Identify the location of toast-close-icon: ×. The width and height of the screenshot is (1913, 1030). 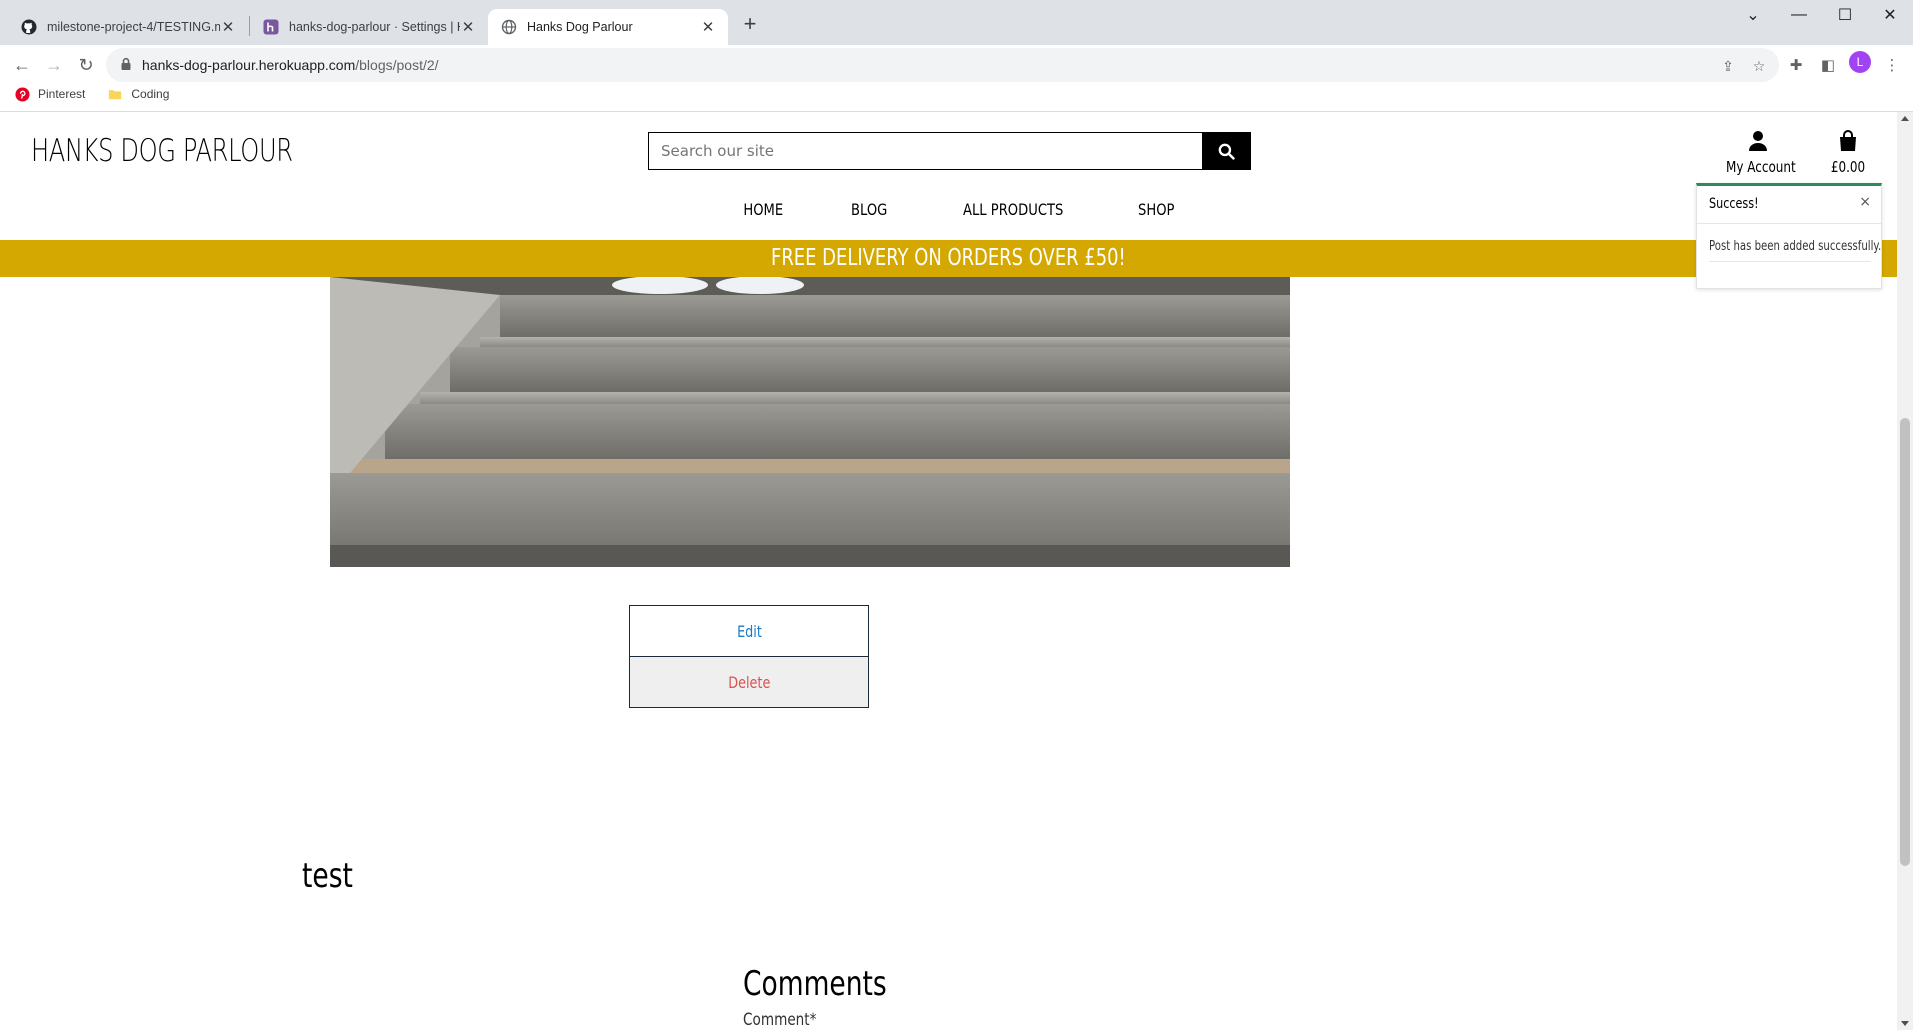
(1865, 202).